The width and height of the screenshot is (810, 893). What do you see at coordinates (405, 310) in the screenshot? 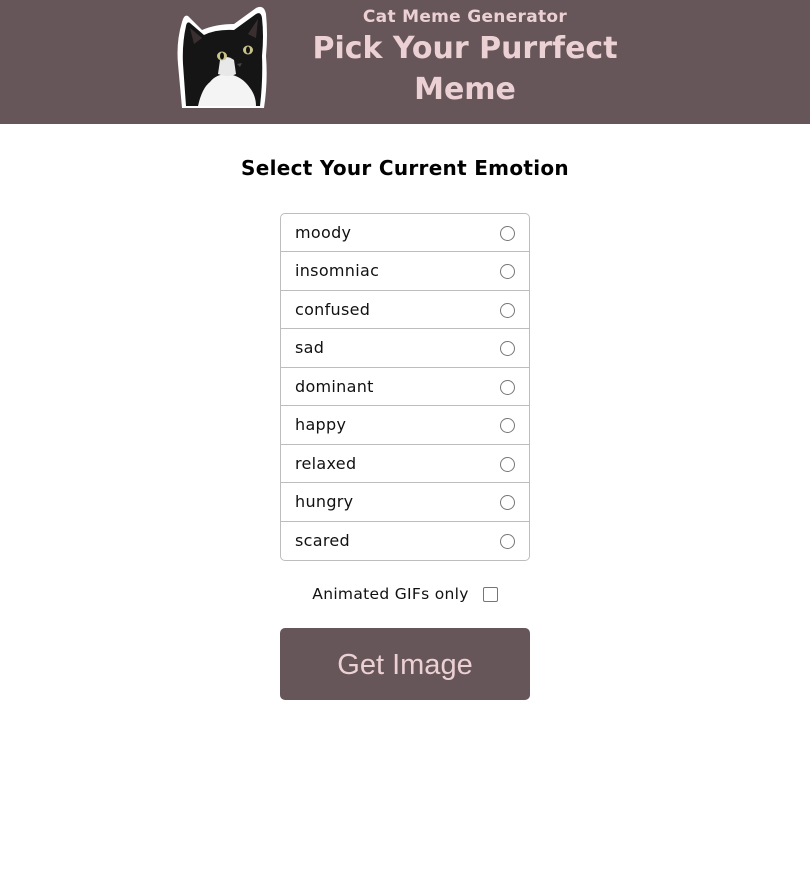
I see `emotion-option-confused: confused` at bounding box center [405, 310].